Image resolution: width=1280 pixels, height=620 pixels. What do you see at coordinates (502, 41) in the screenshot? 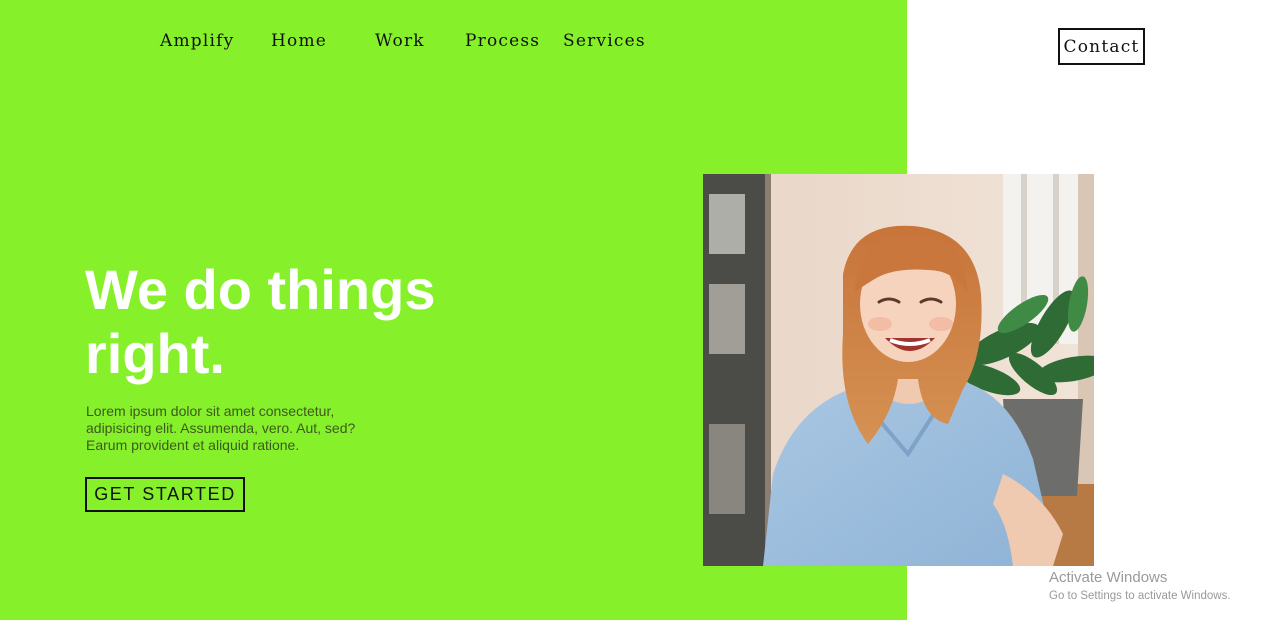
I see `nav-link-process: Process` at bounding box center [502, 41].